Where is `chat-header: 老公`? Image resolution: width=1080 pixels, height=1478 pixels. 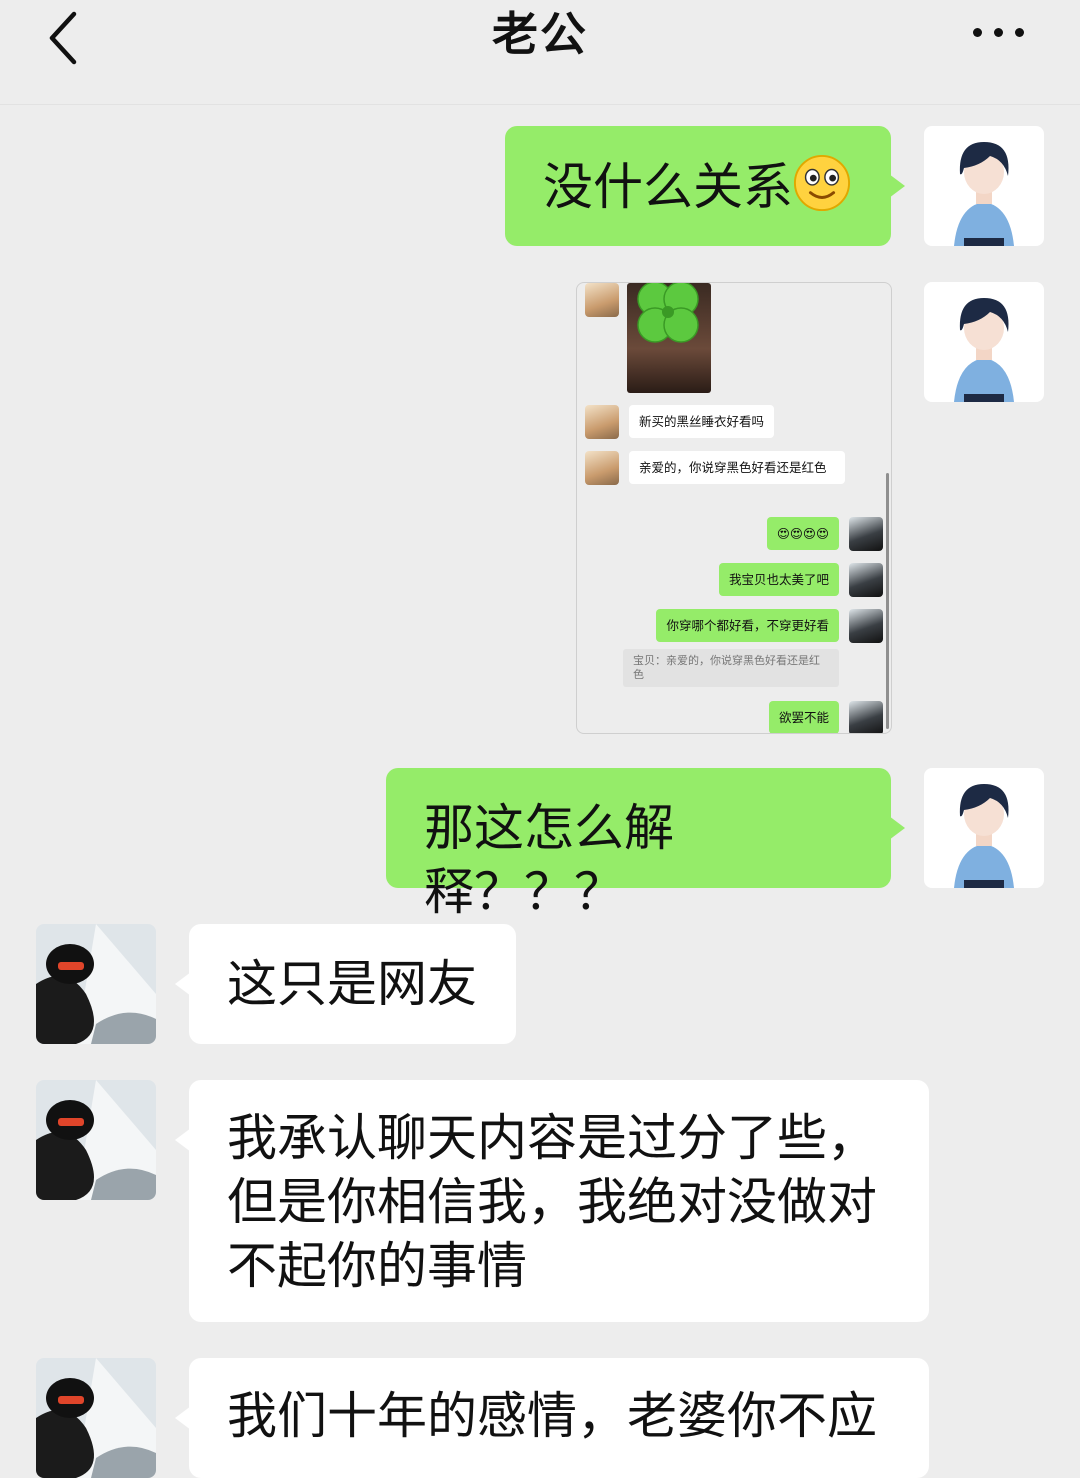 chat-header: 老公 is located at coordinates (540, 52).